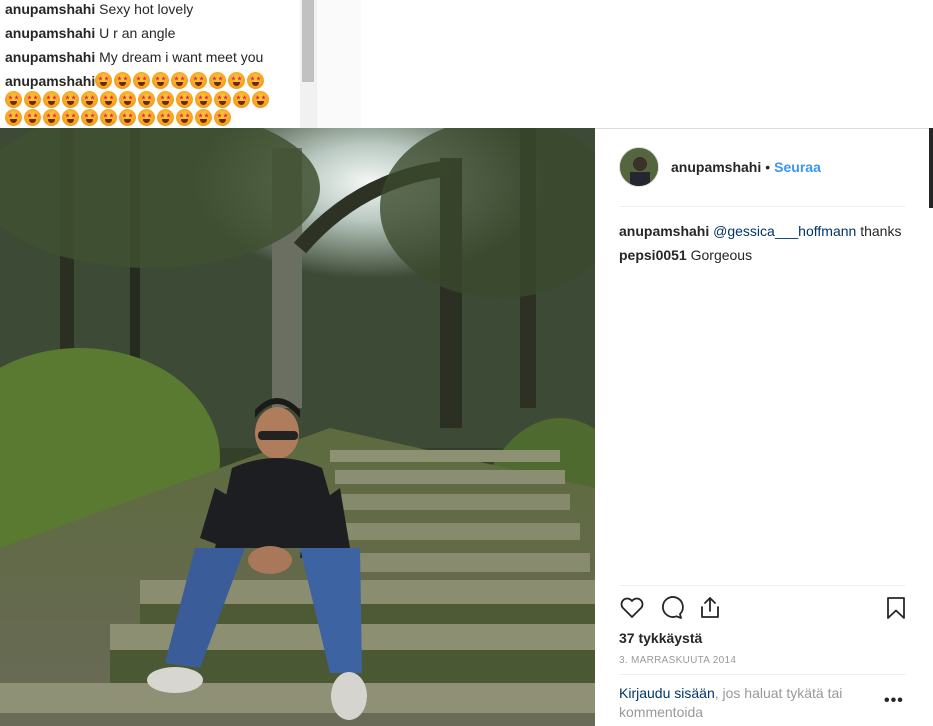 This screenshot has width=933, height=726. I want to click on comment-bubble-icon, so click(671, 608).